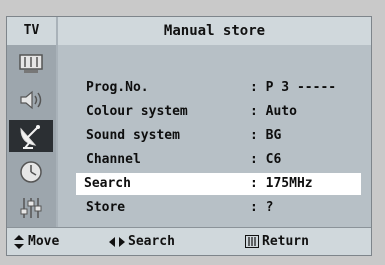 Image resolution: width=385 pixels, height=265 pixels. I want to click on menu-row-label: Channel, so click(113, 159).